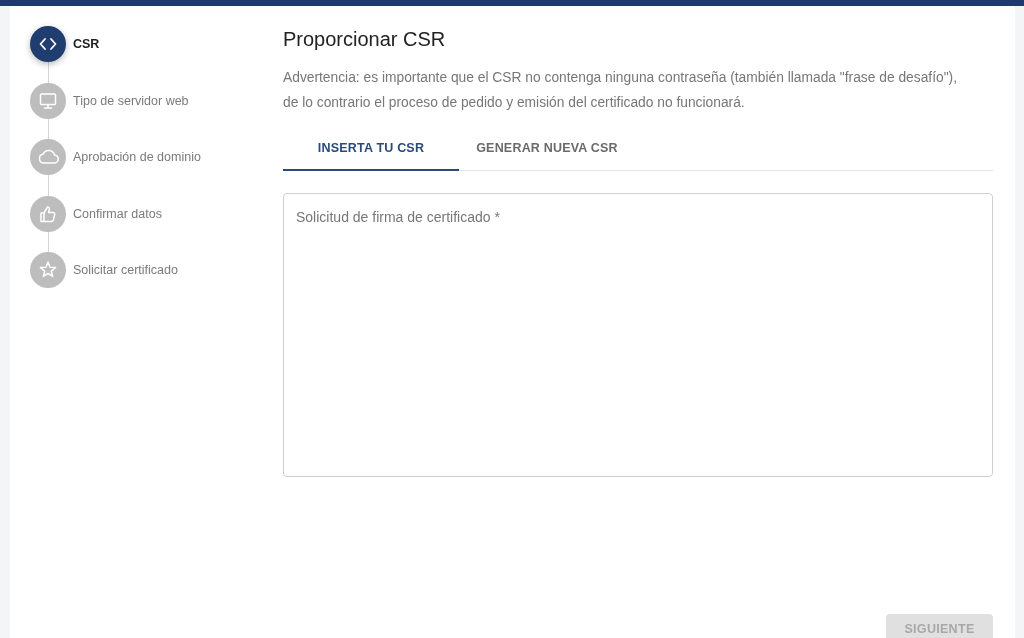  Describe the element at coordinates (131, 100) in the screenshot. I see `step-label: Tipo de servidor web` at that location.